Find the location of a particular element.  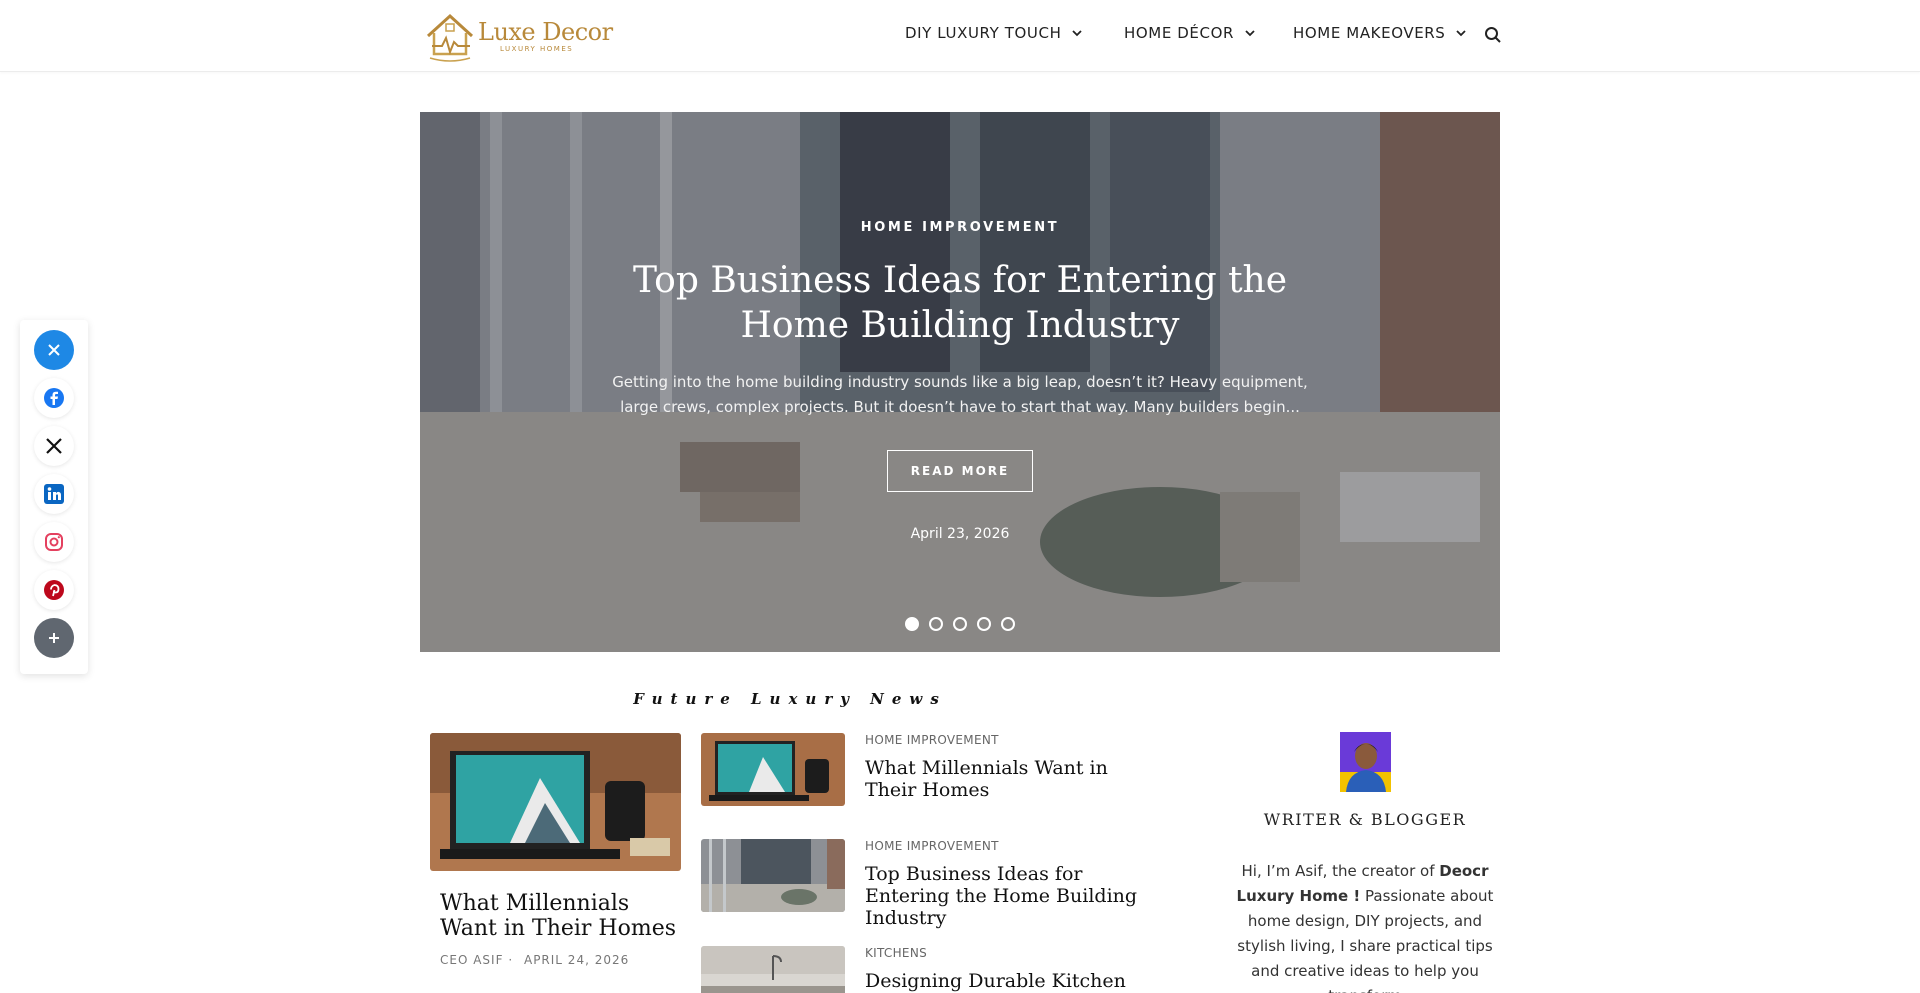

more-share-button is located at coordinates (54, 638).